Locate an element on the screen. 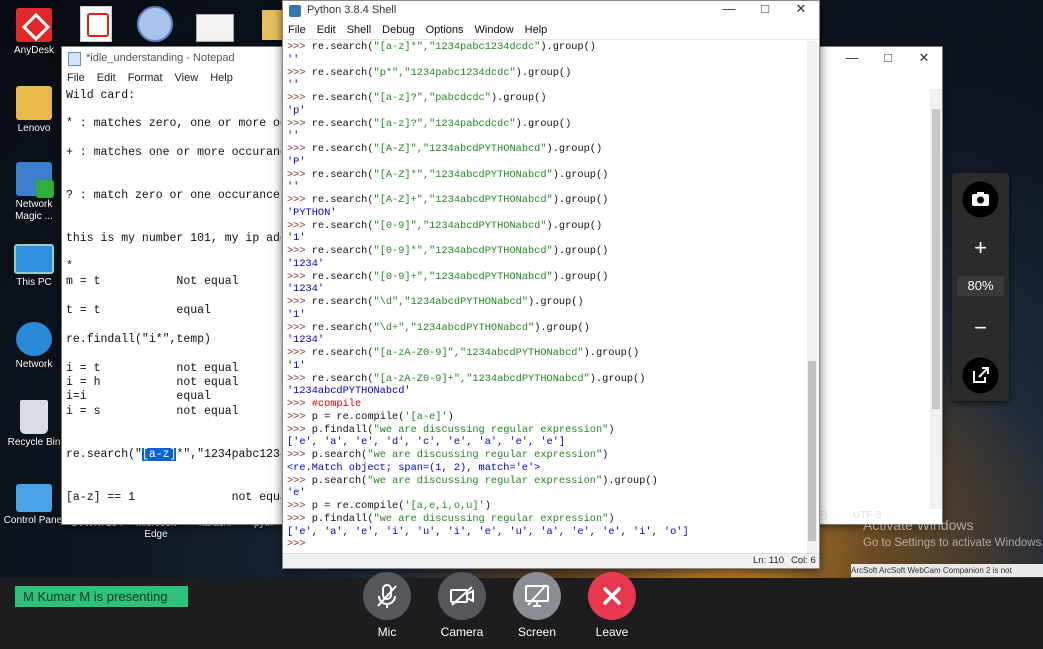 This screenshot has width=1043, height=649. shell-titlebar: Python 3.8.4 Shell — □ ✕ is located at coordinates (551, 11).